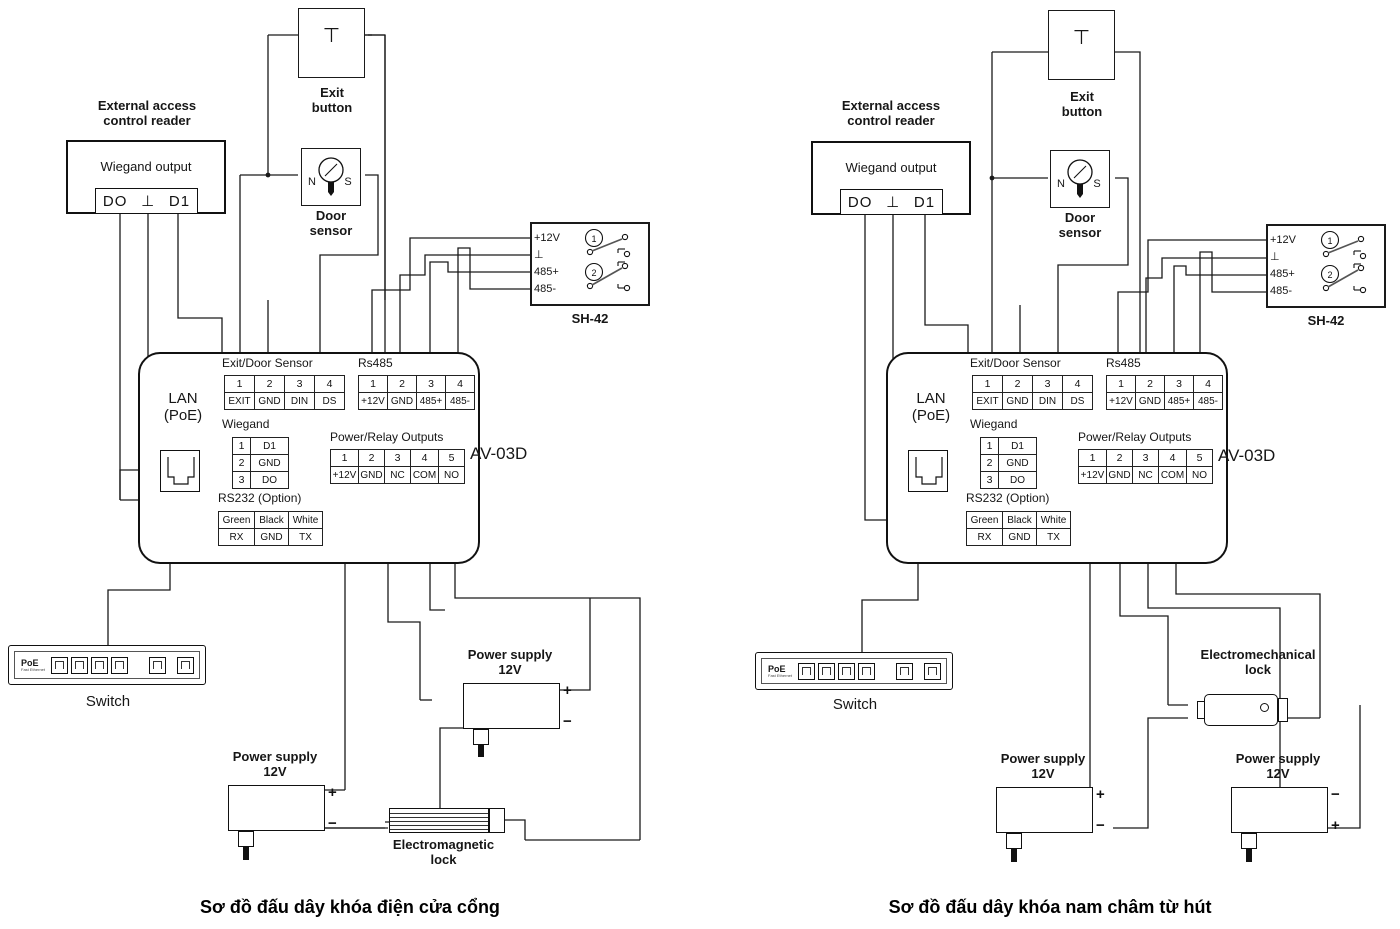 The height and width of the screenshot is (929, 1400). What do you see at coordinates (1044, 810) in the screenshot?
I see `psu-a-body` at bounding box center [1044, 810].